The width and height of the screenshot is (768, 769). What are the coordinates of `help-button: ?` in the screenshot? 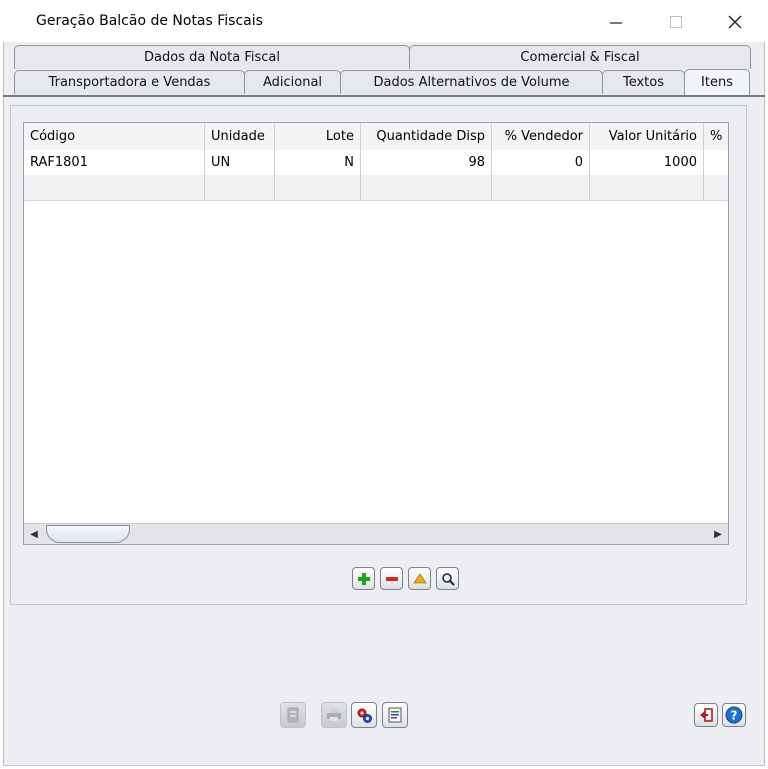 It's located at (734, 715).